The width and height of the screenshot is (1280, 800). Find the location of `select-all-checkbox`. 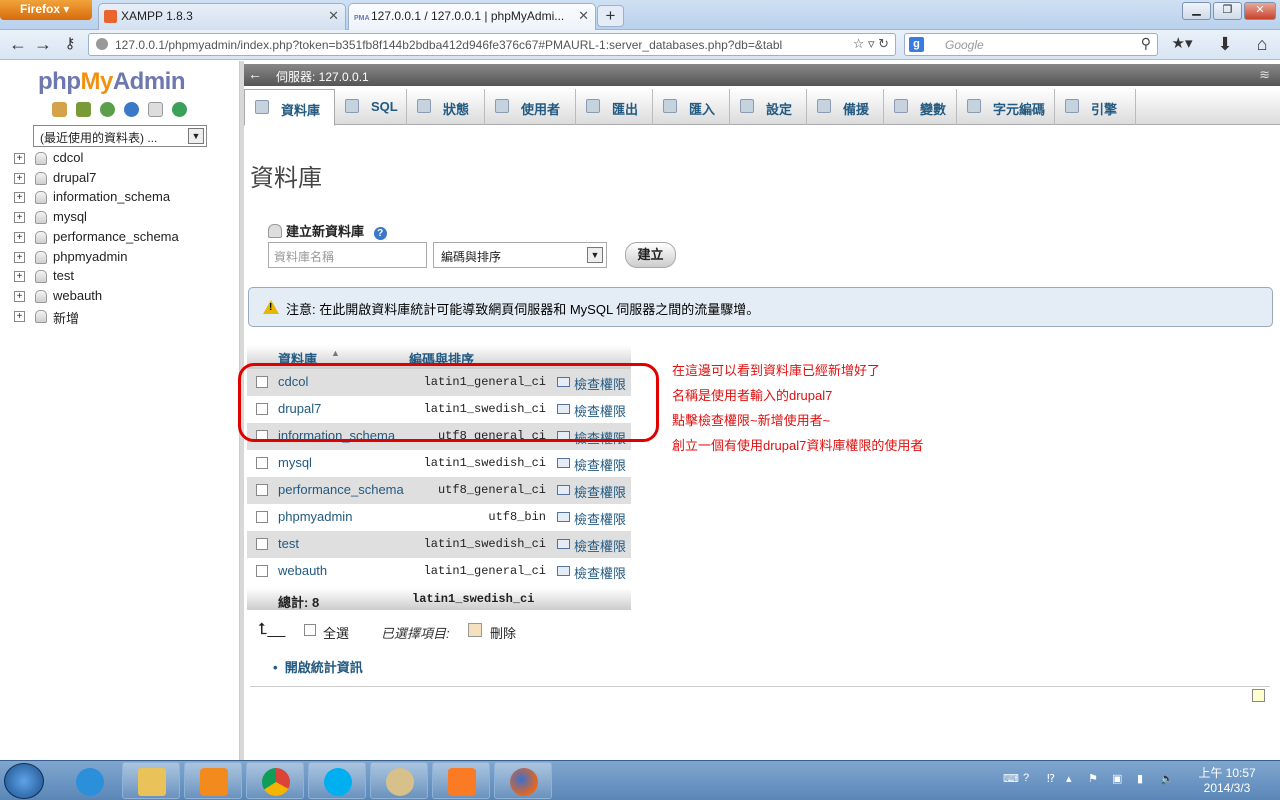

select-all-checkbox is located at coordinates (310, 630).